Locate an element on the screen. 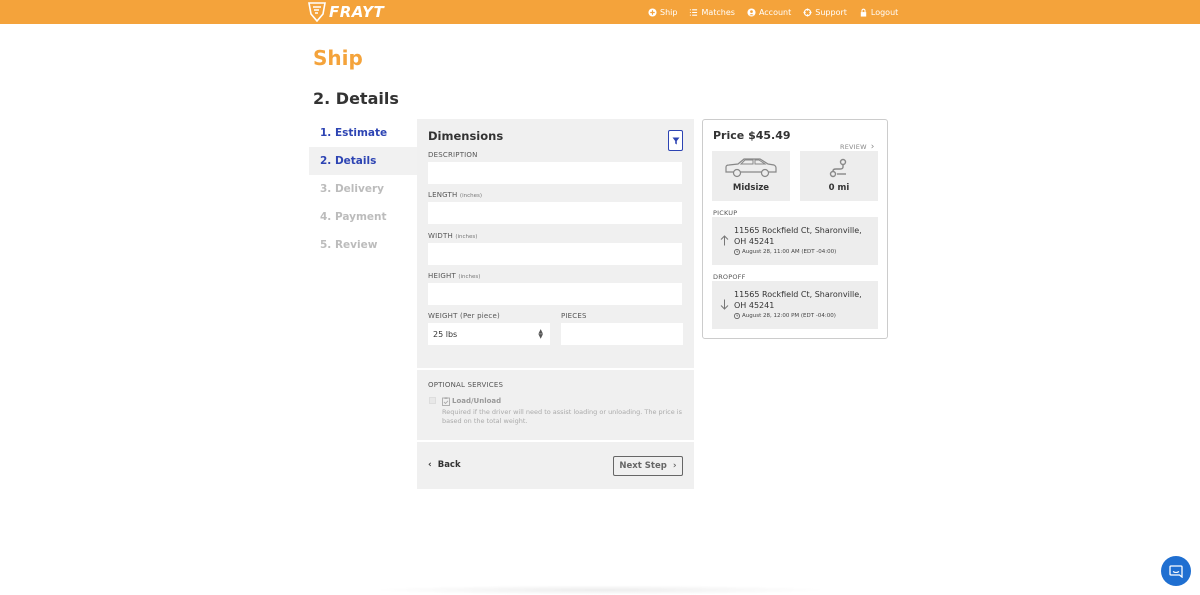 This screenshot has width=1200, height=595. length-unit: (inches) is located at coordinates (470, 196).